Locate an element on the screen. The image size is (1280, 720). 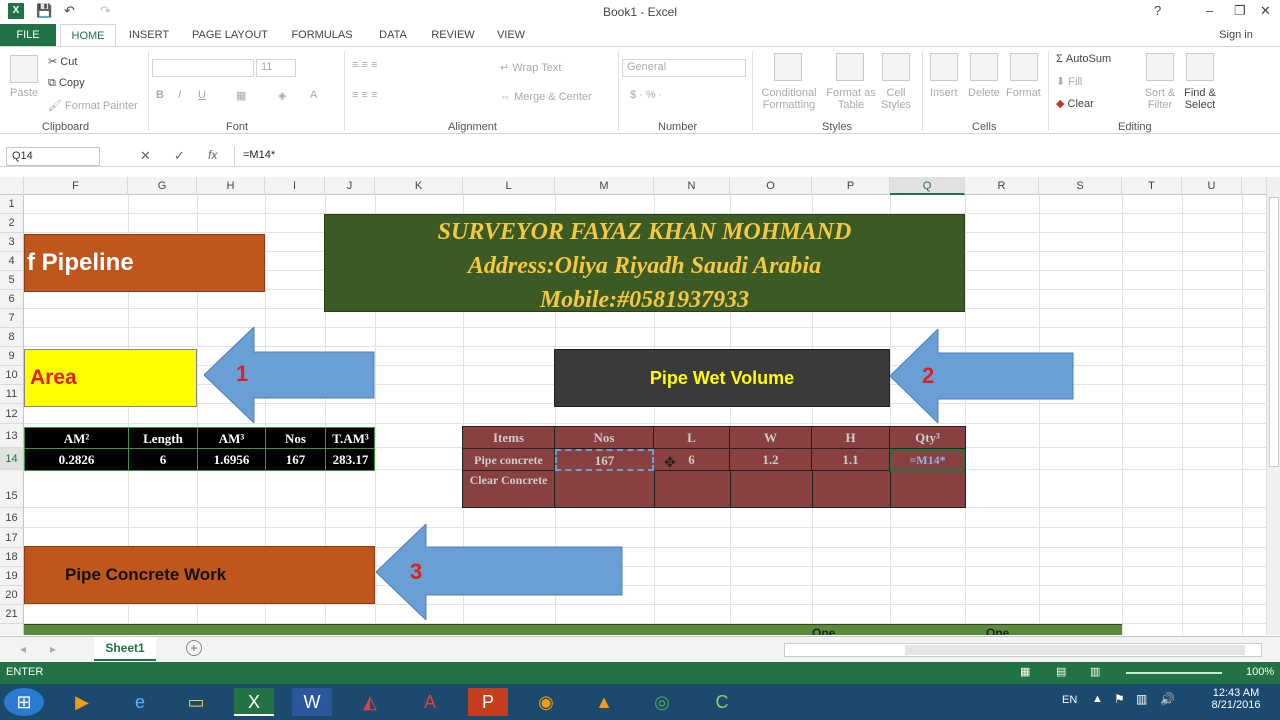
copy-button: ⧉ Copy is located at coordinates (66, 83).